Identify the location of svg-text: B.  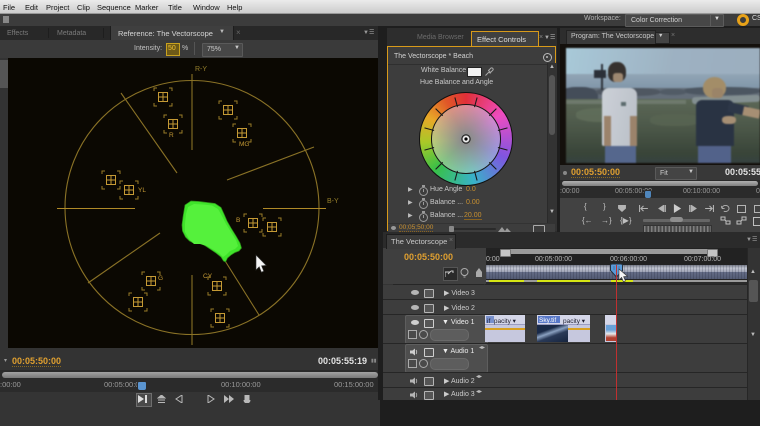
(238, 220).